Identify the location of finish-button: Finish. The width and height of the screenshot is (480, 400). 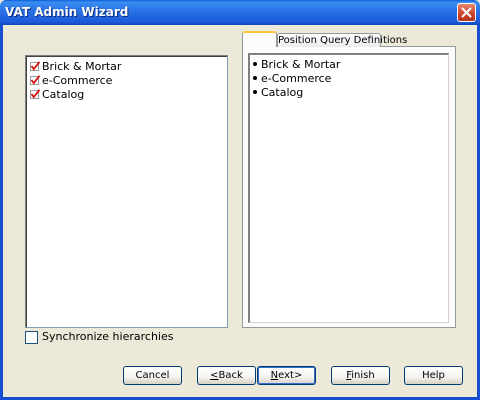
(360, 375).